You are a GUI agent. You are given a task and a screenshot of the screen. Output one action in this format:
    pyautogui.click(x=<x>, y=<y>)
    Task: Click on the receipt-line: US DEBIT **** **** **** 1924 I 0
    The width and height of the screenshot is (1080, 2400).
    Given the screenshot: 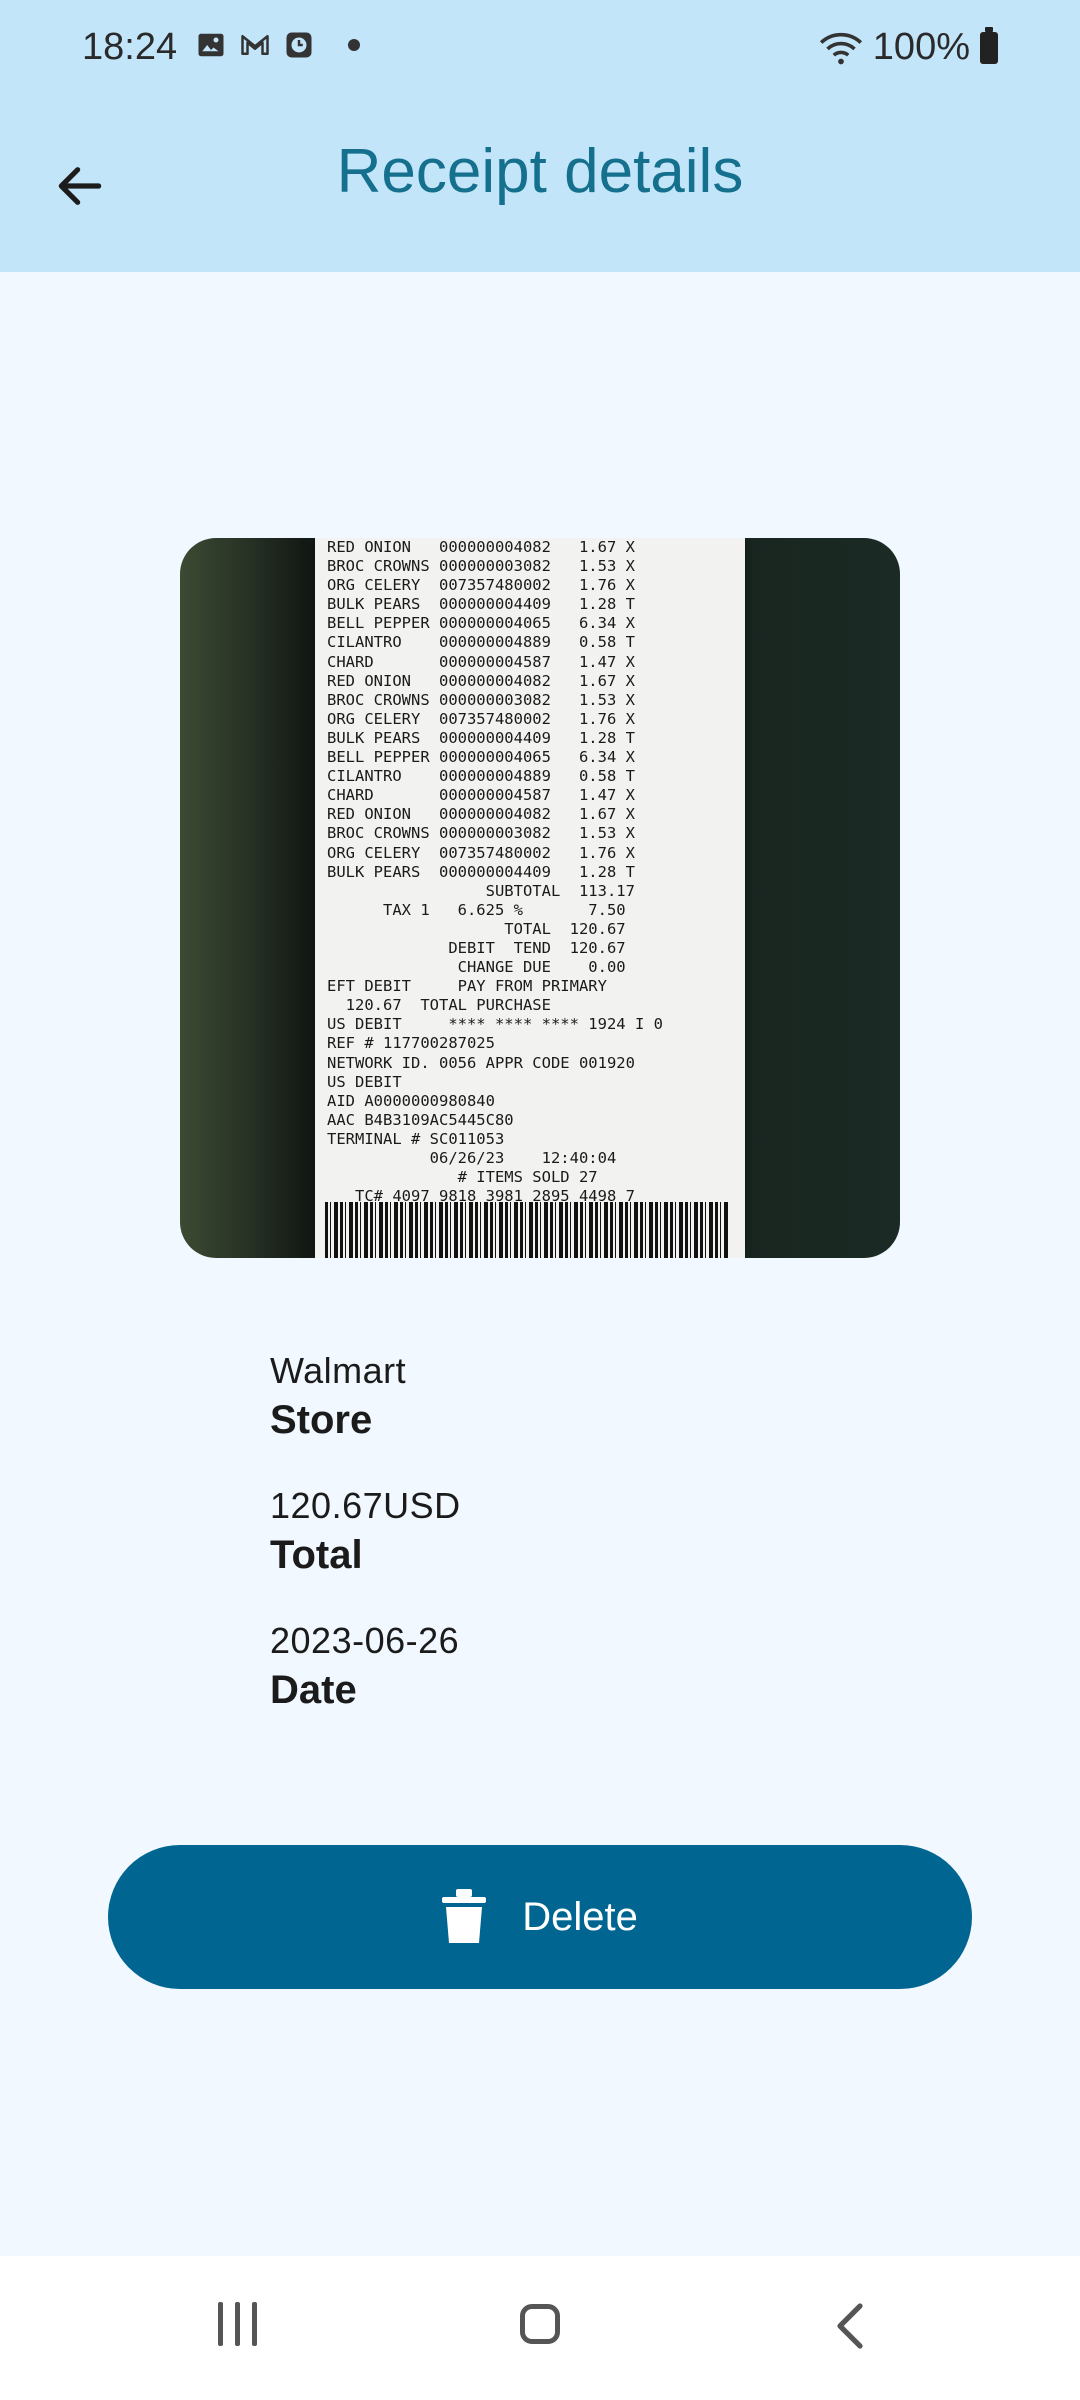 What is the action you would take?
    pyautogui.click(x=495, y=1024)
    